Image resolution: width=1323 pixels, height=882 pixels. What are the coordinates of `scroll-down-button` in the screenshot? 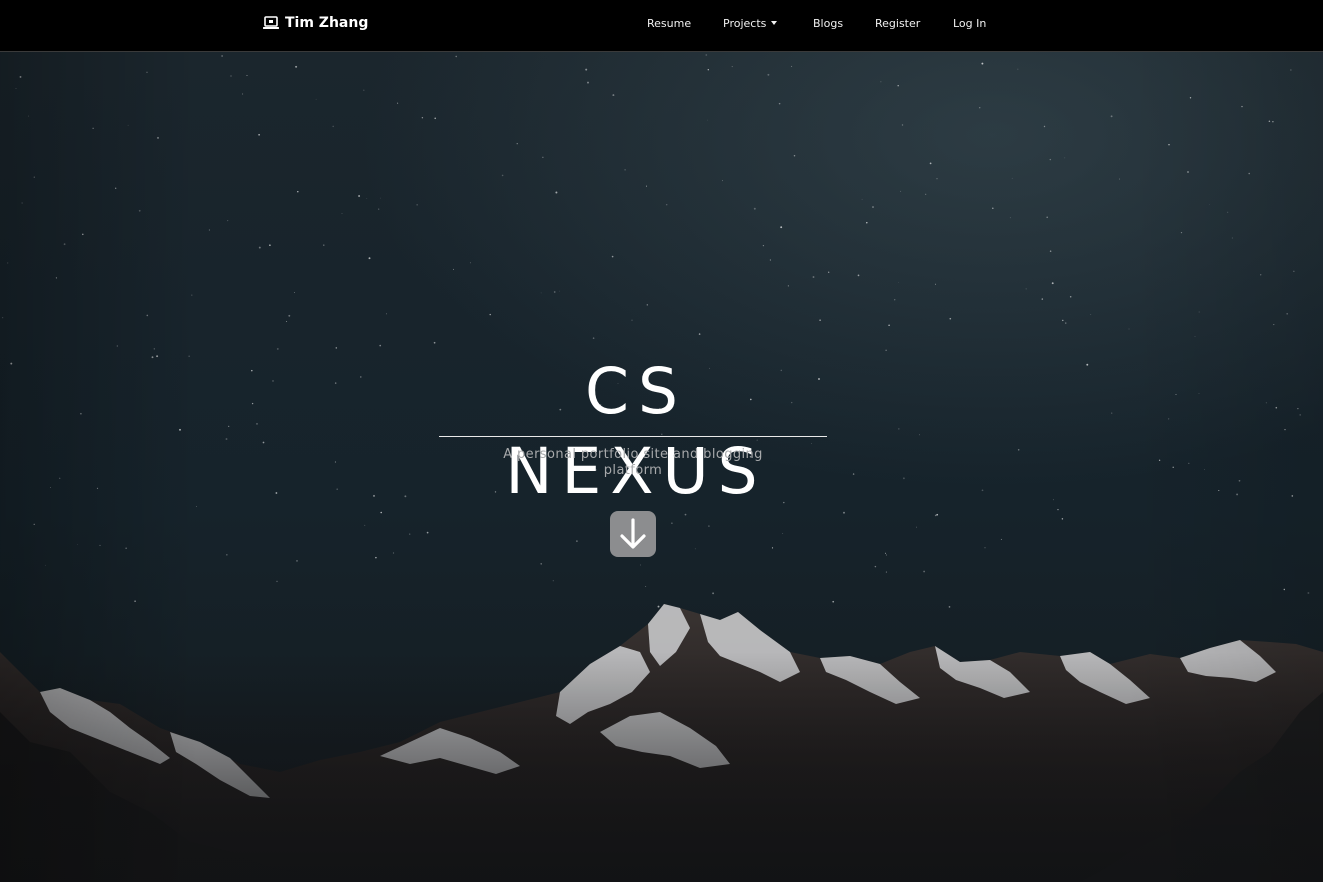 It's located at (633, 534).